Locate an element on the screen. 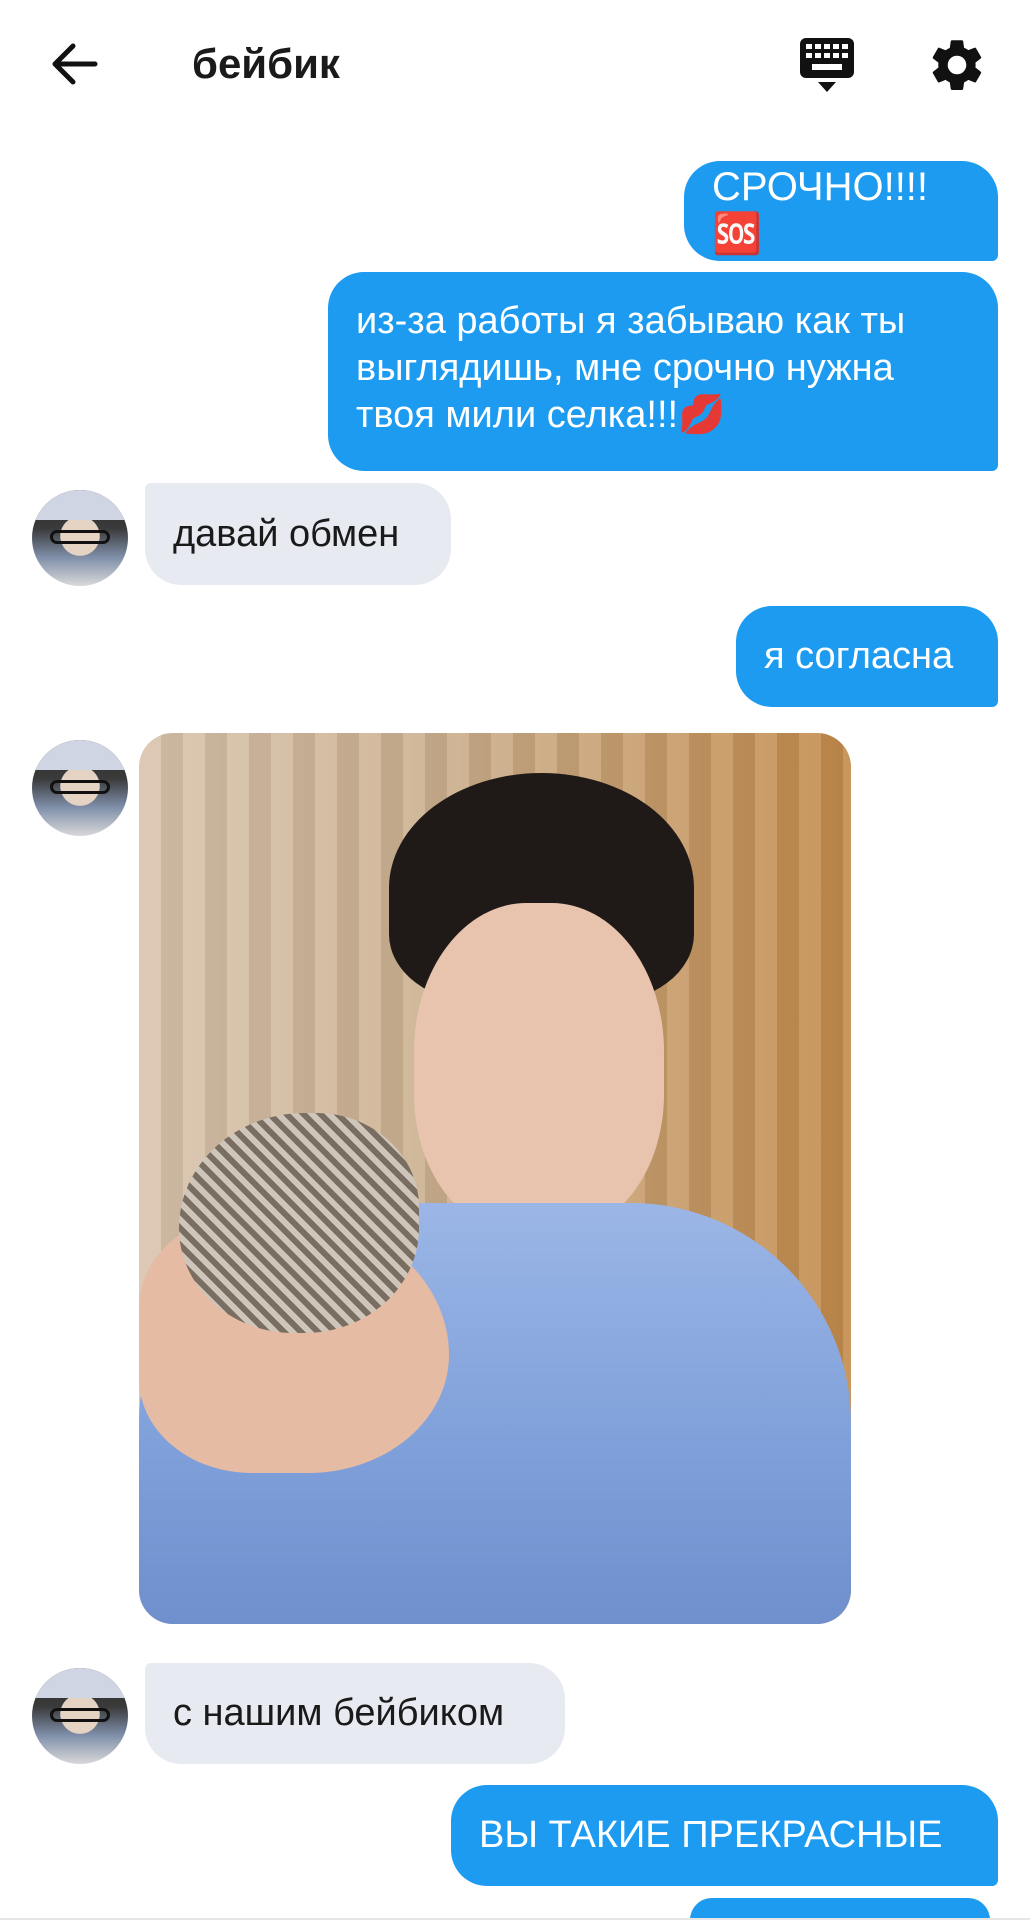  chat-header: бейбик is located at coordinates (515, 62).